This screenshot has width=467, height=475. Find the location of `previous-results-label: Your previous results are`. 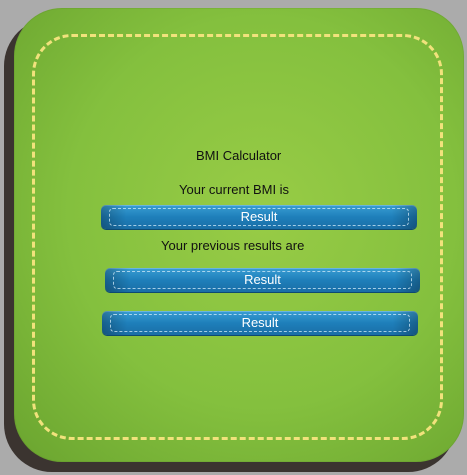

previous-results-label: Your previous results are is located at coordinates (233, 245).